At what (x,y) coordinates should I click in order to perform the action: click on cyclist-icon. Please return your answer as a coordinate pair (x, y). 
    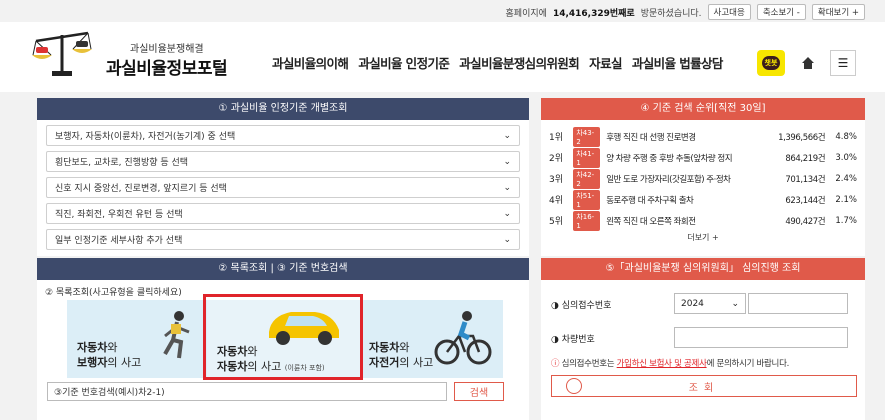
    Looking at the image, I should click on (463, 338).